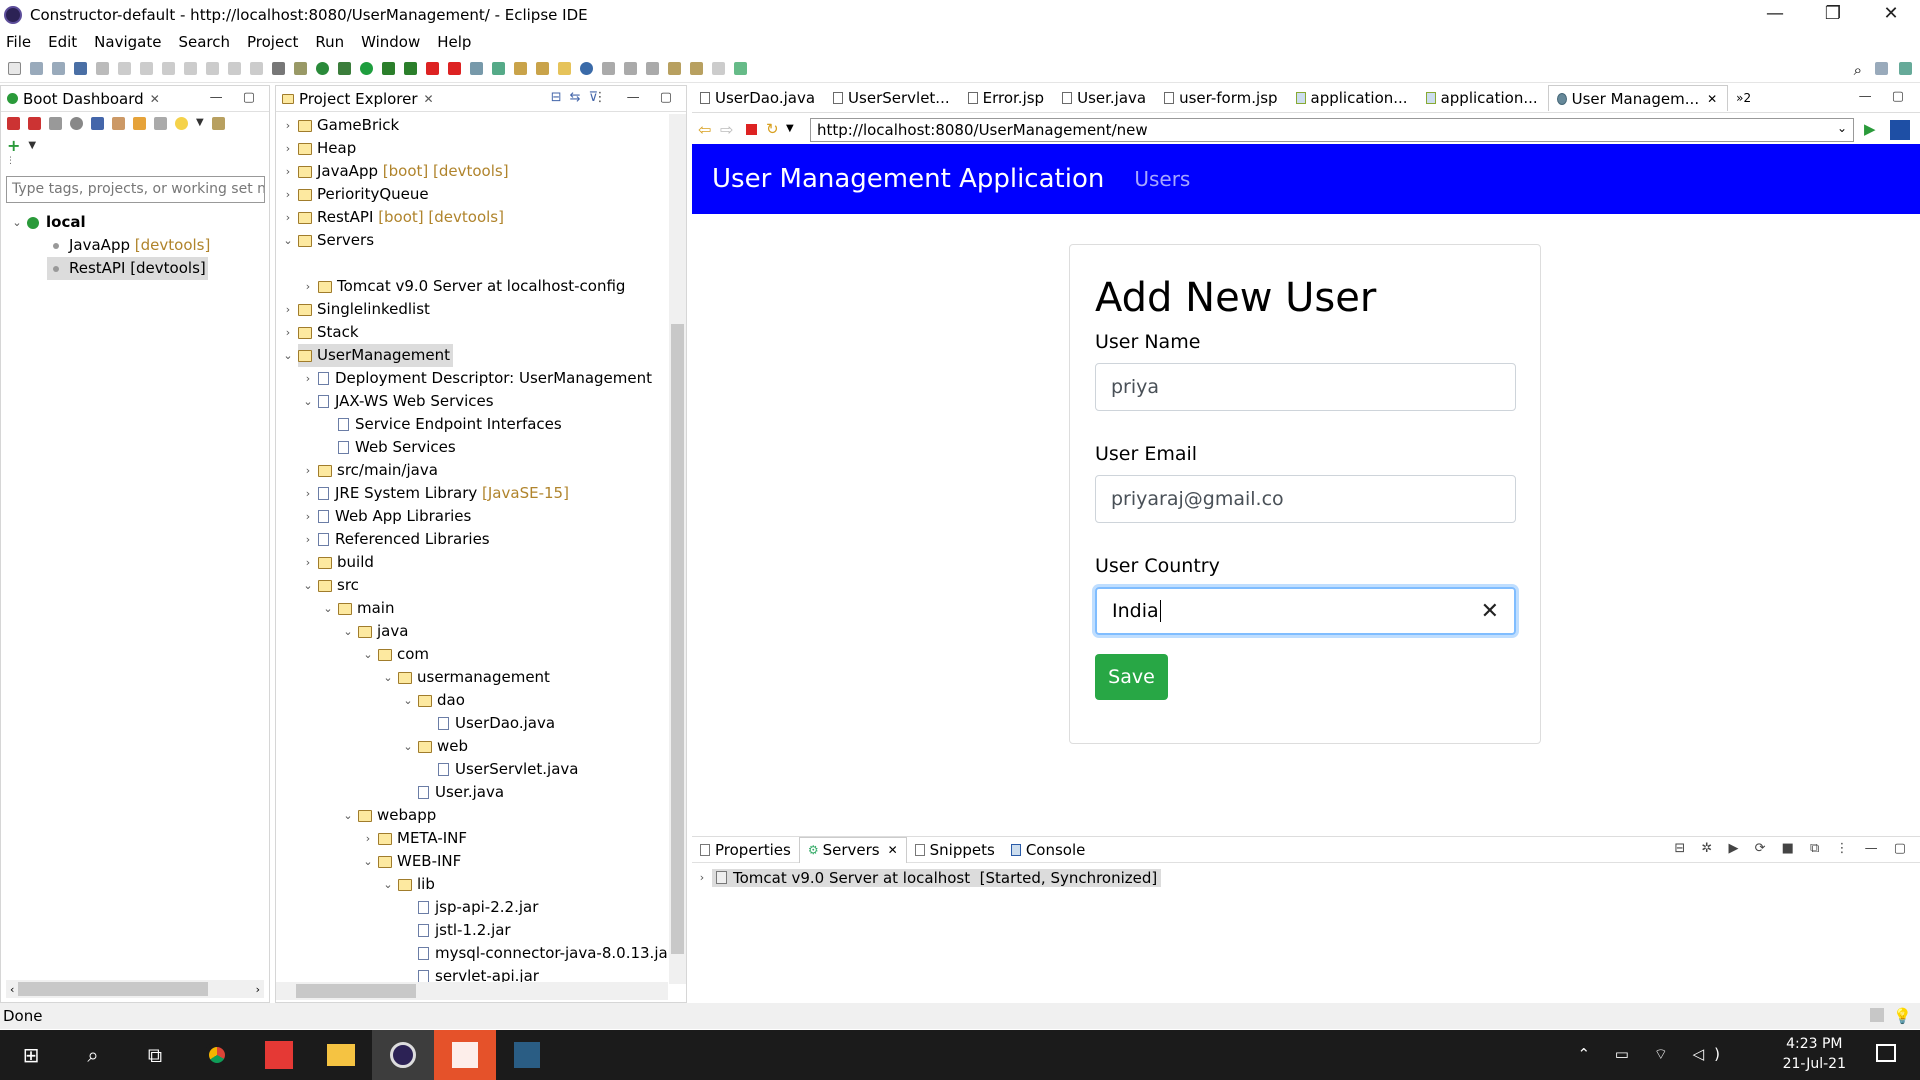  Describe the element at coordinates (1842, 128) in the screenshot. I see `url-dropdown-icon: ⌄` at that location.